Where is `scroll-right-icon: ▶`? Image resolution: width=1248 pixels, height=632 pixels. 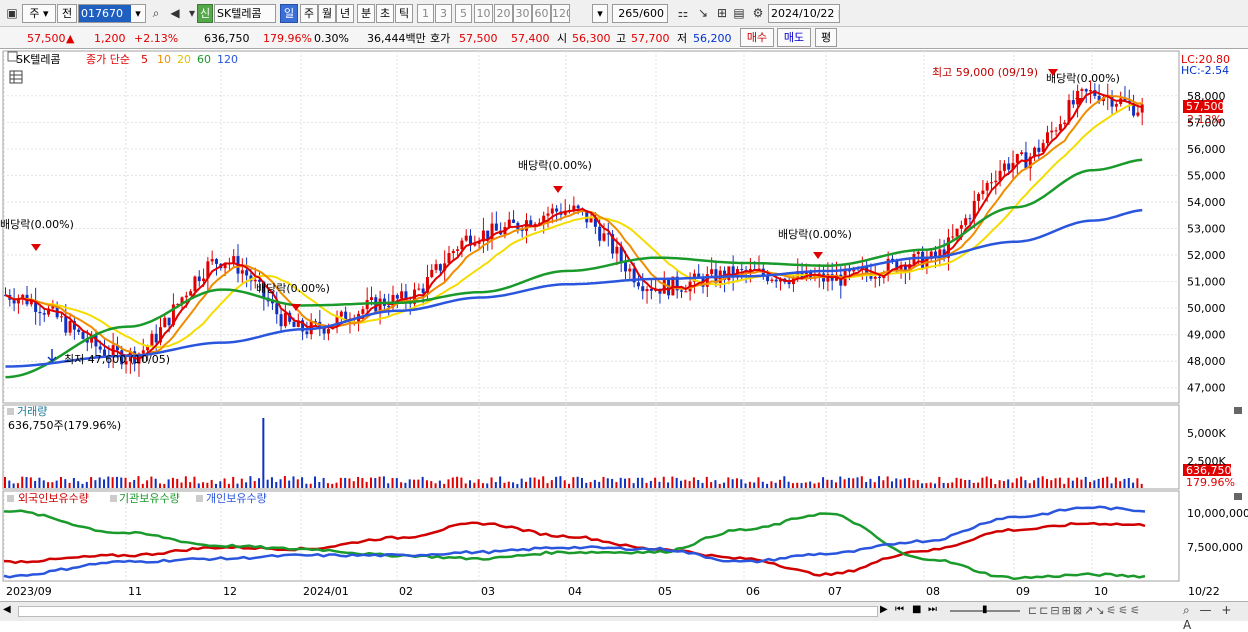 scroll-right-icon: ▶ is located at coordinates (884, 609).